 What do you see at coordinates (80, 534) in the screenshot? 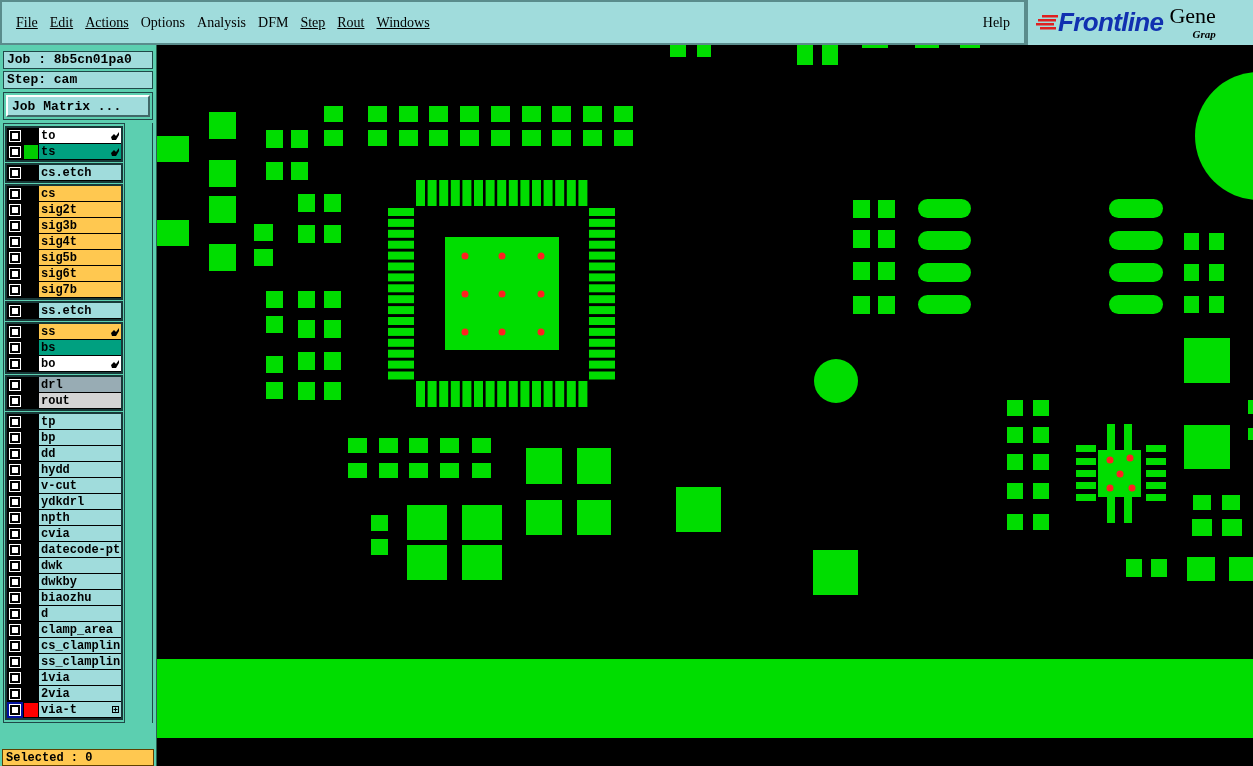
I see `layer-name: cvia` at bounding box center [80, 534].